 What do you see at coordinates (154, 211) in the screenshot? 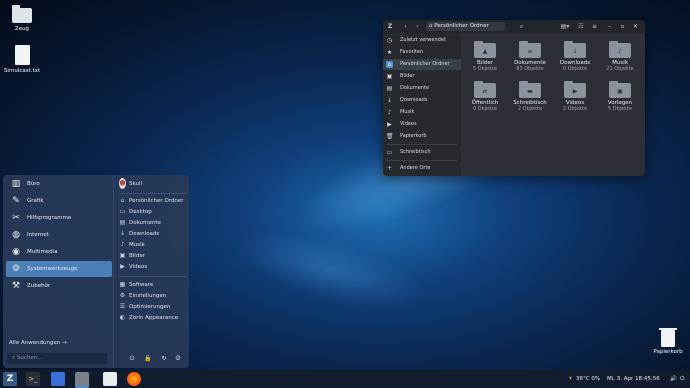
I see `place-desktop: ▭ Desktop` at bounding box center [154, 211].